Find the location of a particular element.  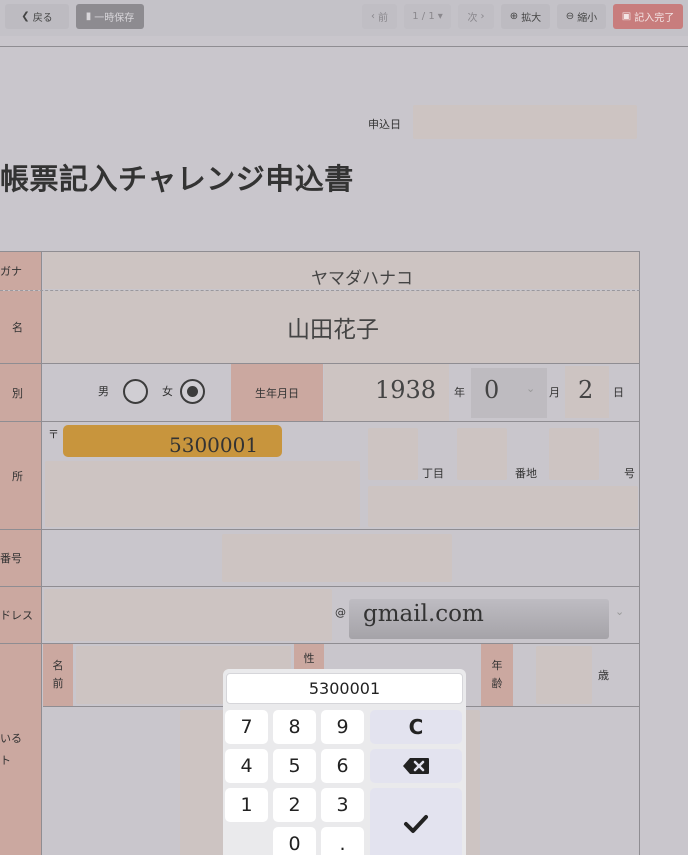

key-9: 9 is located at coordinates (342, 727).